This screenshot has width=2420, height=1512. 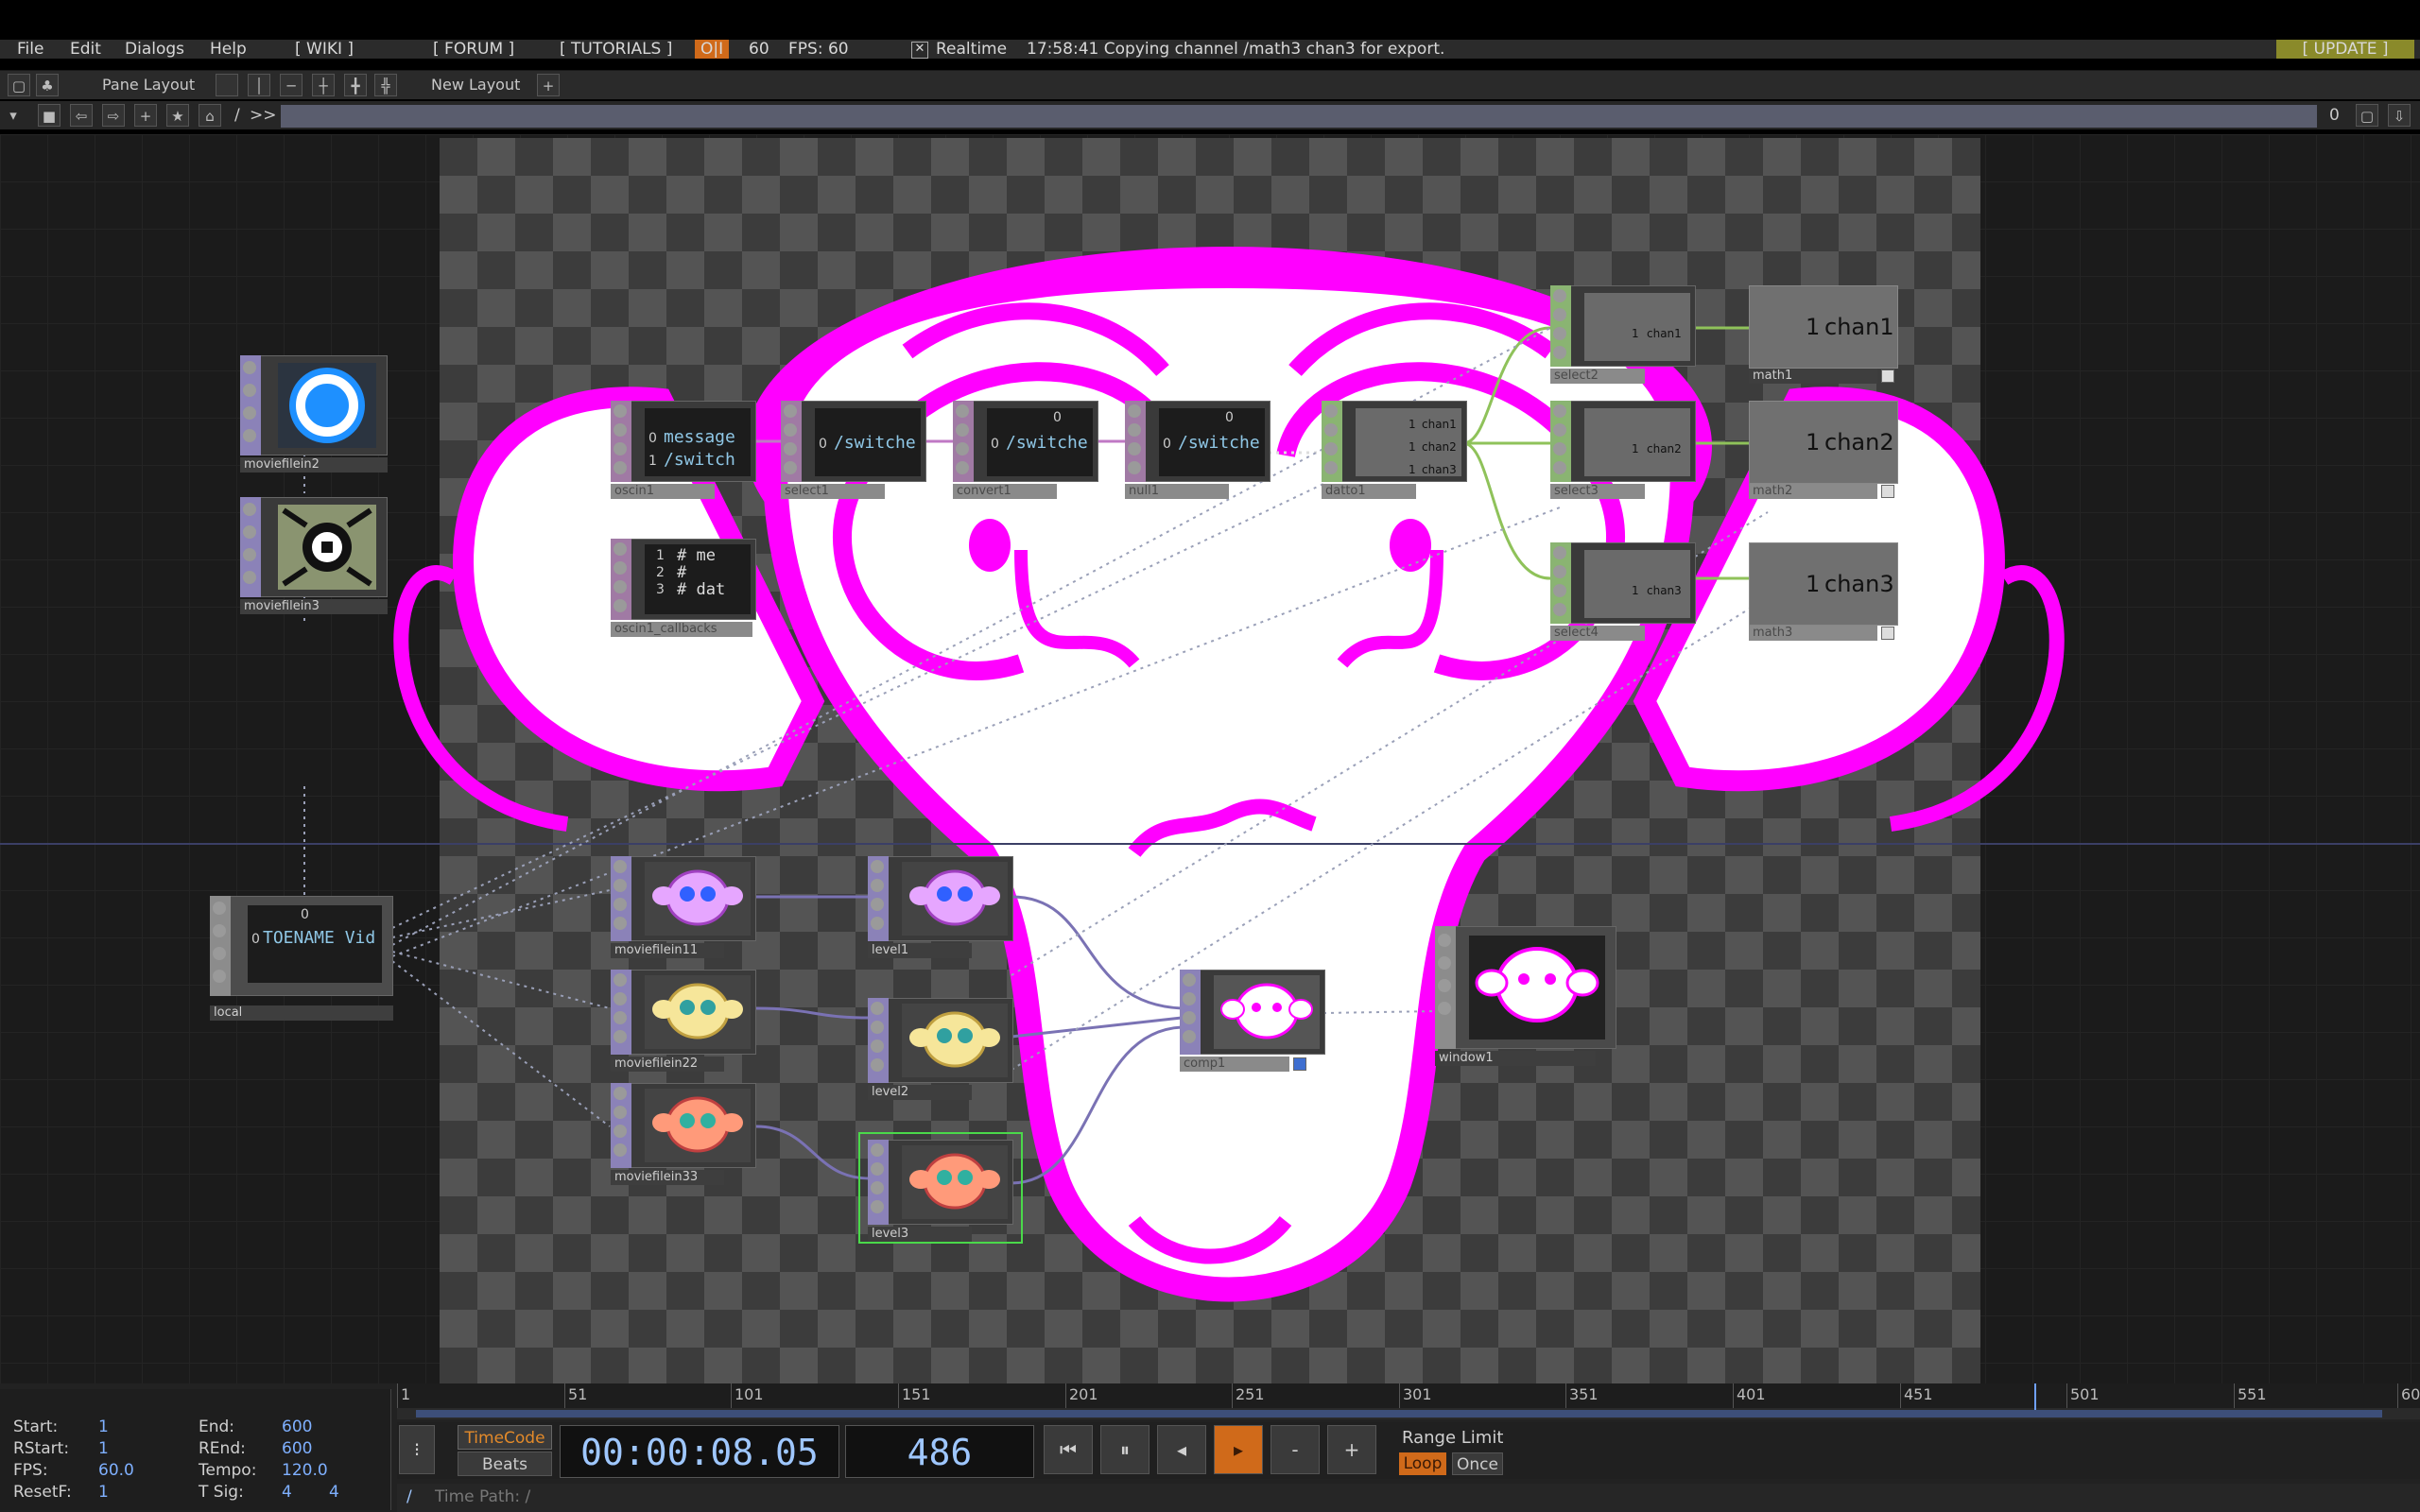 I want to click on home-icon: ⌂, so click(x=210, y=115).